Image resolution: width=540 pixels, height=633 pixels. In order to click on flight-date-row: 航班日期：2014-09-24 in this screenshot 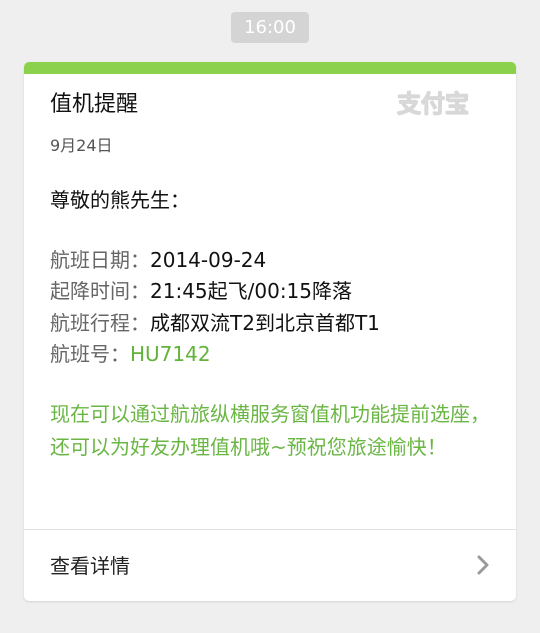, I will do `click(158, 260)`.